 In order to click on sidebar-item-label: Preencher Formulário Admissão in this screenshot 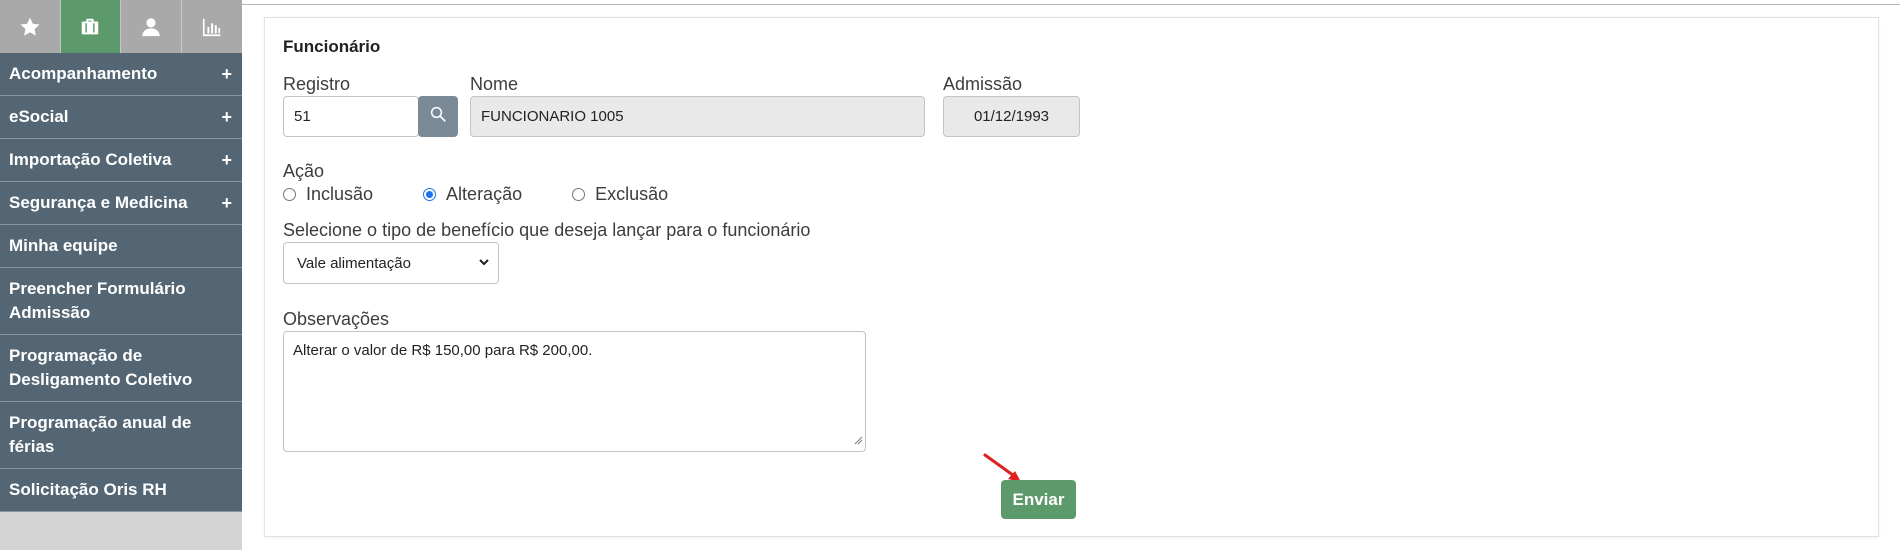, I will do `click(97, 300)`.